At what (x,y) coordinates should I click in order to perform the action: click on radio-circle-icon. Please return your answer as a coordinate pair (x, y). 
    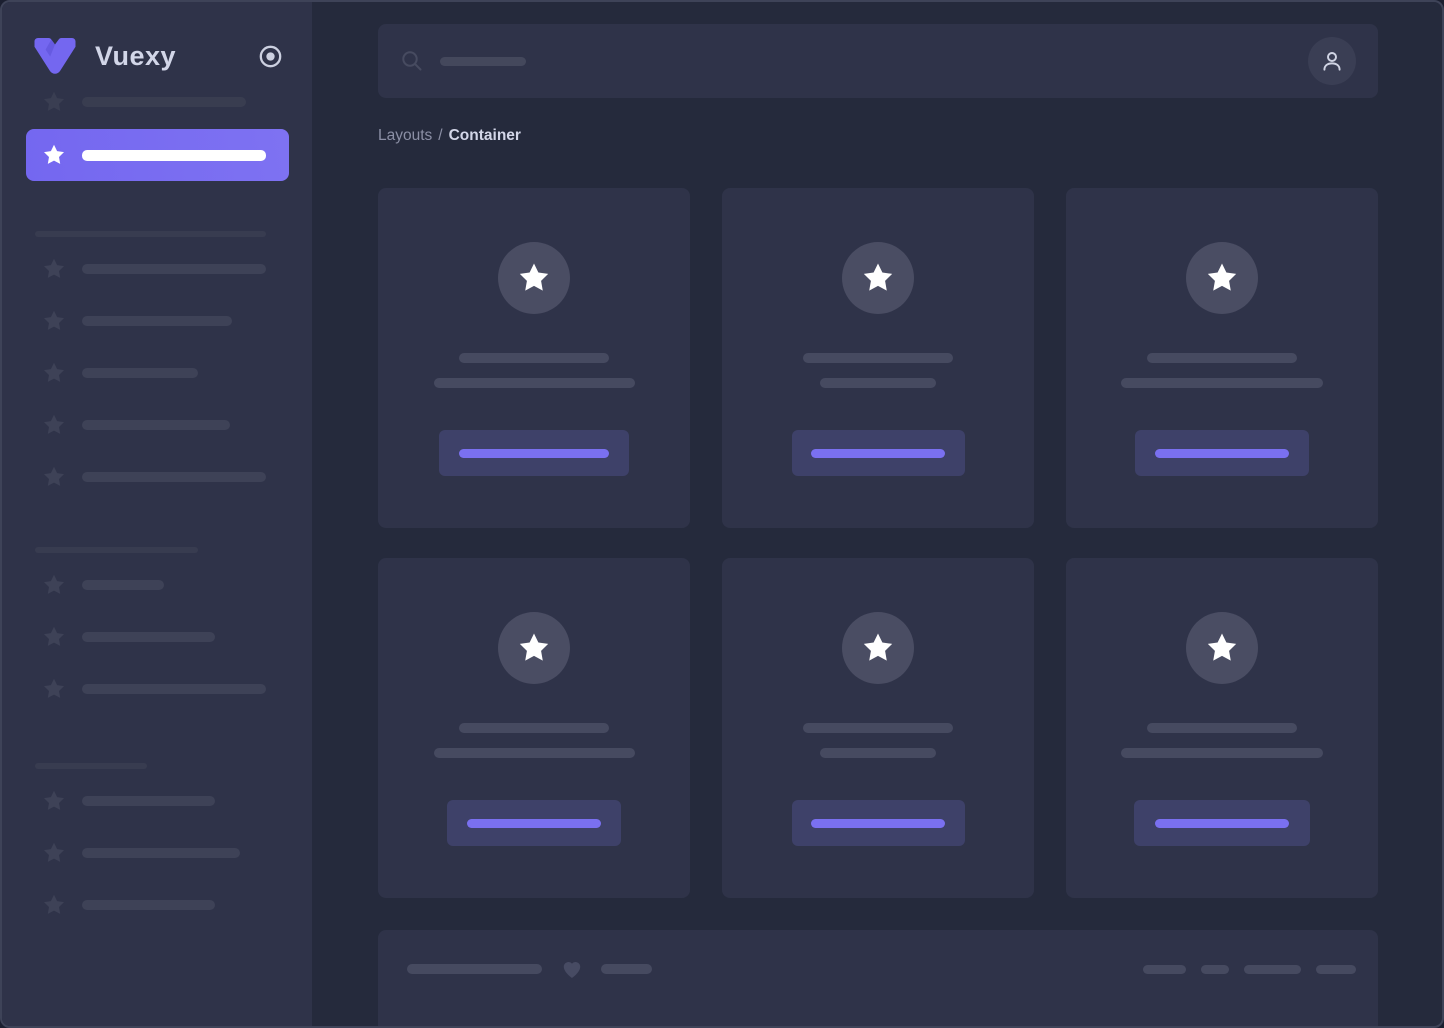
    Looking at the image, I should click on (270, 56).